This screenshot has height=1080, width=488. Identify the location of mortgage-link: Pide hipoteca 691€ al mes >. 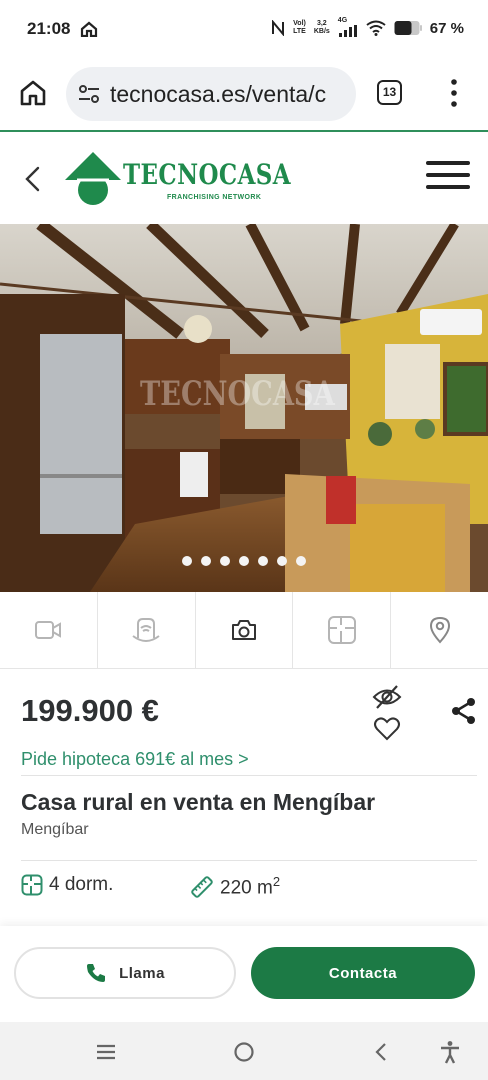
(135, 759).